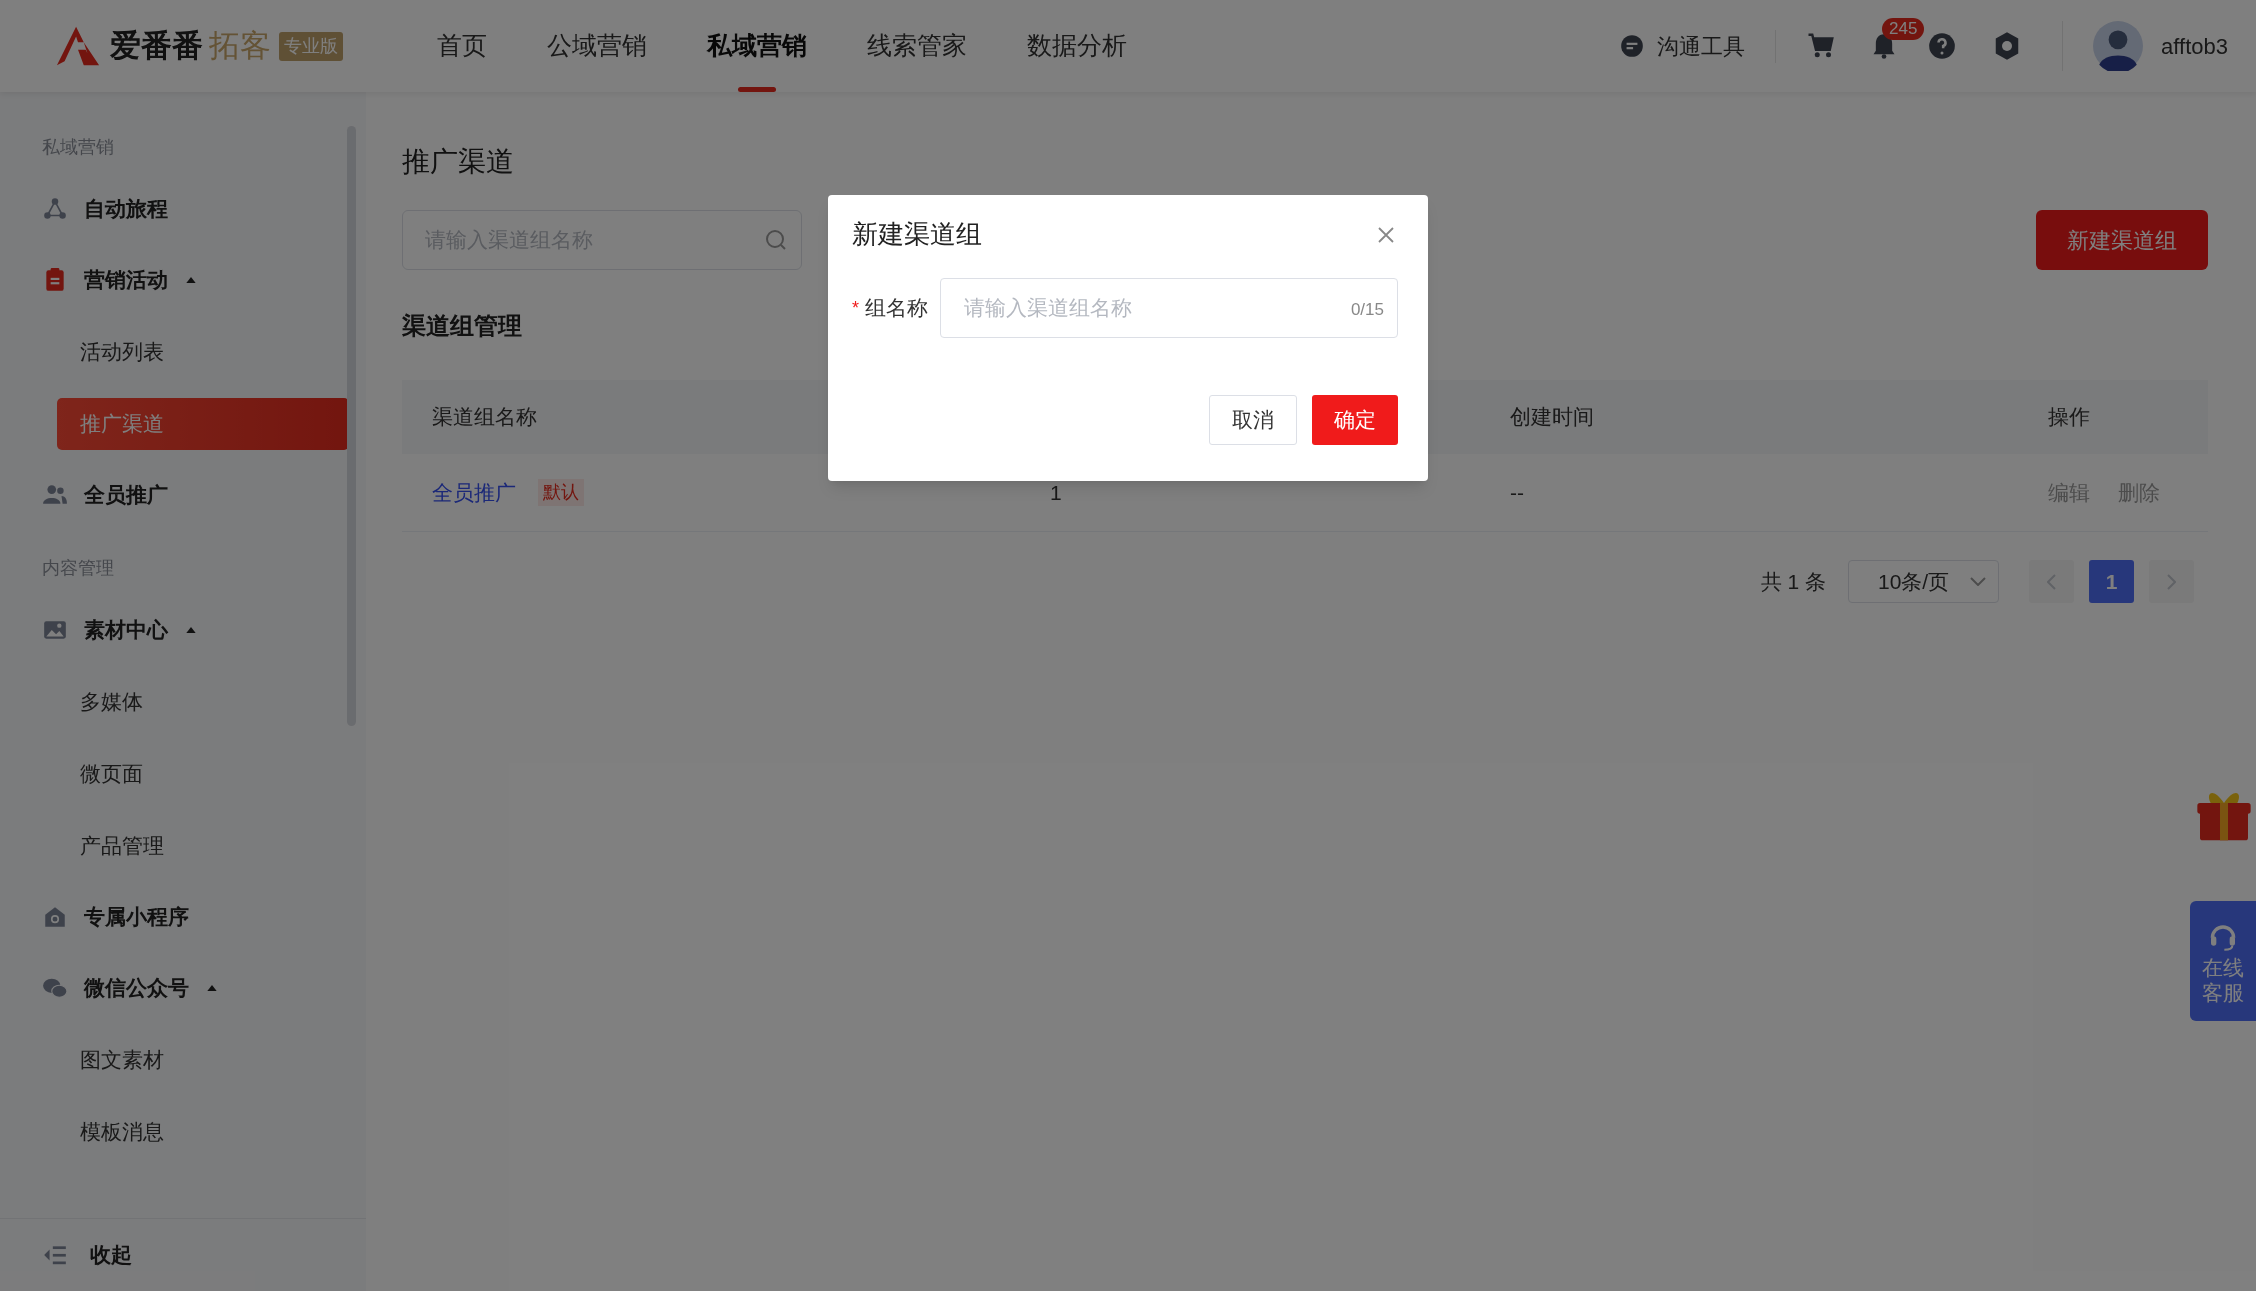 The width and height of the screenshot is (2256, 1291). What do you see at coordinates (855, 308) in the screenshot?
I see `required-mark: *` at bounding box center [855, 308].